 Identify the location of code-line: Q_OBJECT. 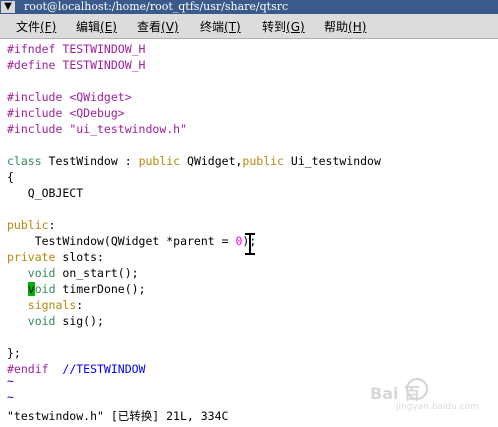
(45, 193).